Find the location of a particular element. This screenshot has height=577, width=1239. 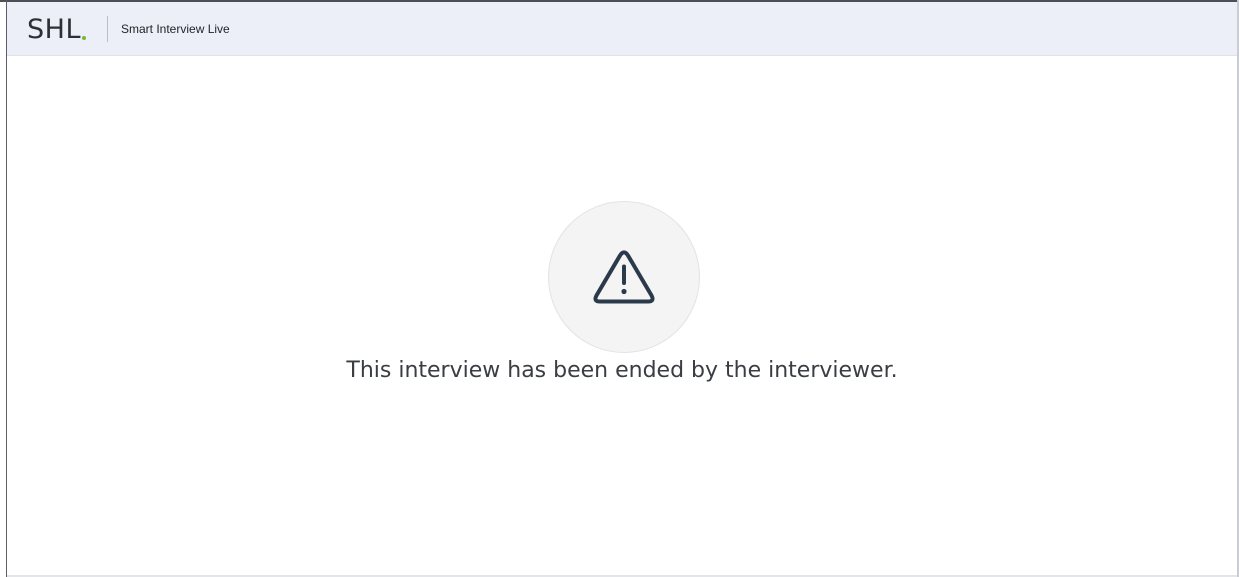

app-header: SHL Smart Interview Live is located at coordinates (622, 29).